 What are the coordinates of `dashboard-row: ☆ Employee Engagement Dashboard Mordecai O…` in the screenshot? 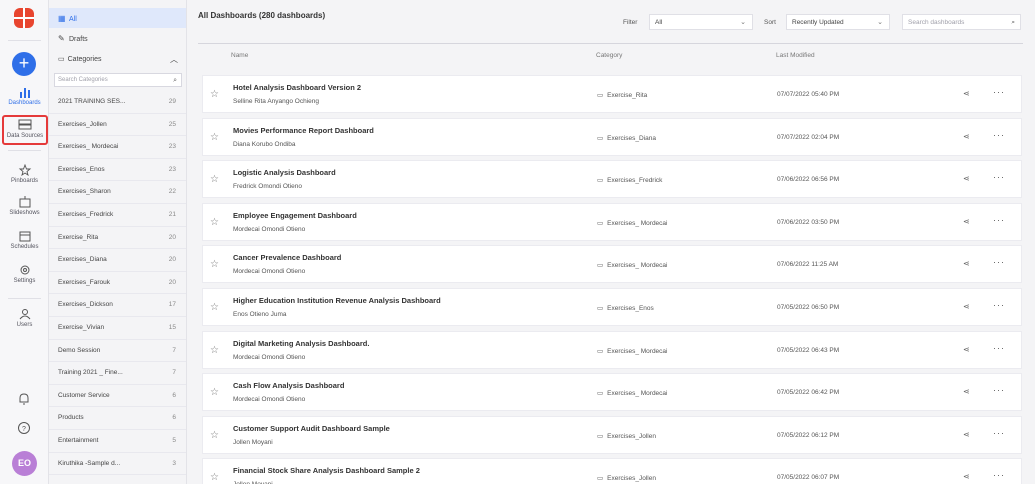 It's located at (612, 221).